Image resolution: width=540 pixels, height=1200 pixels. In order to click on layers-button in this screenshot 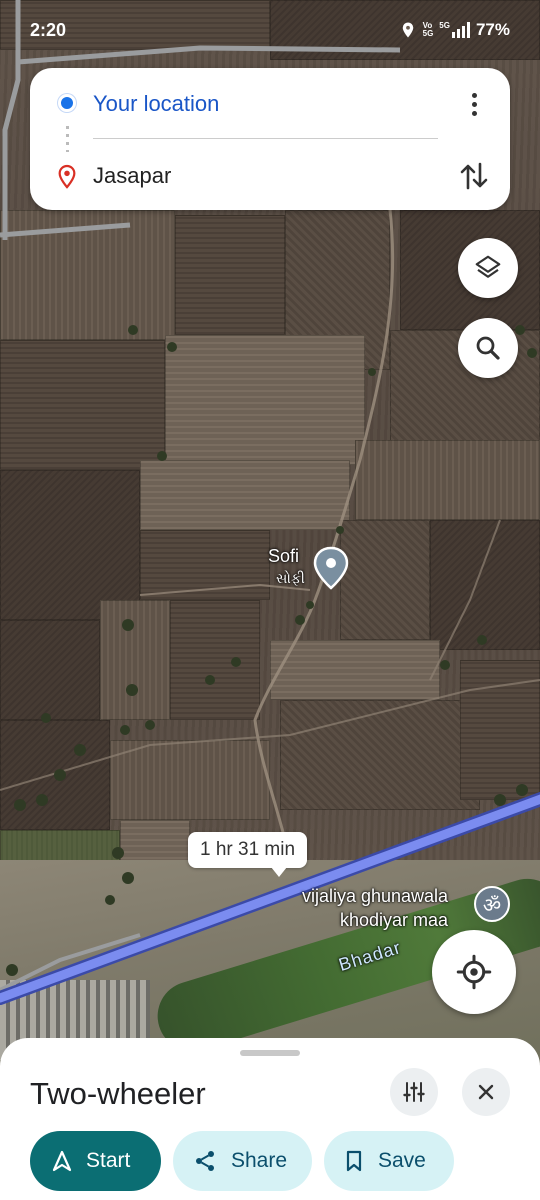, I will do `click(488, 268)`.